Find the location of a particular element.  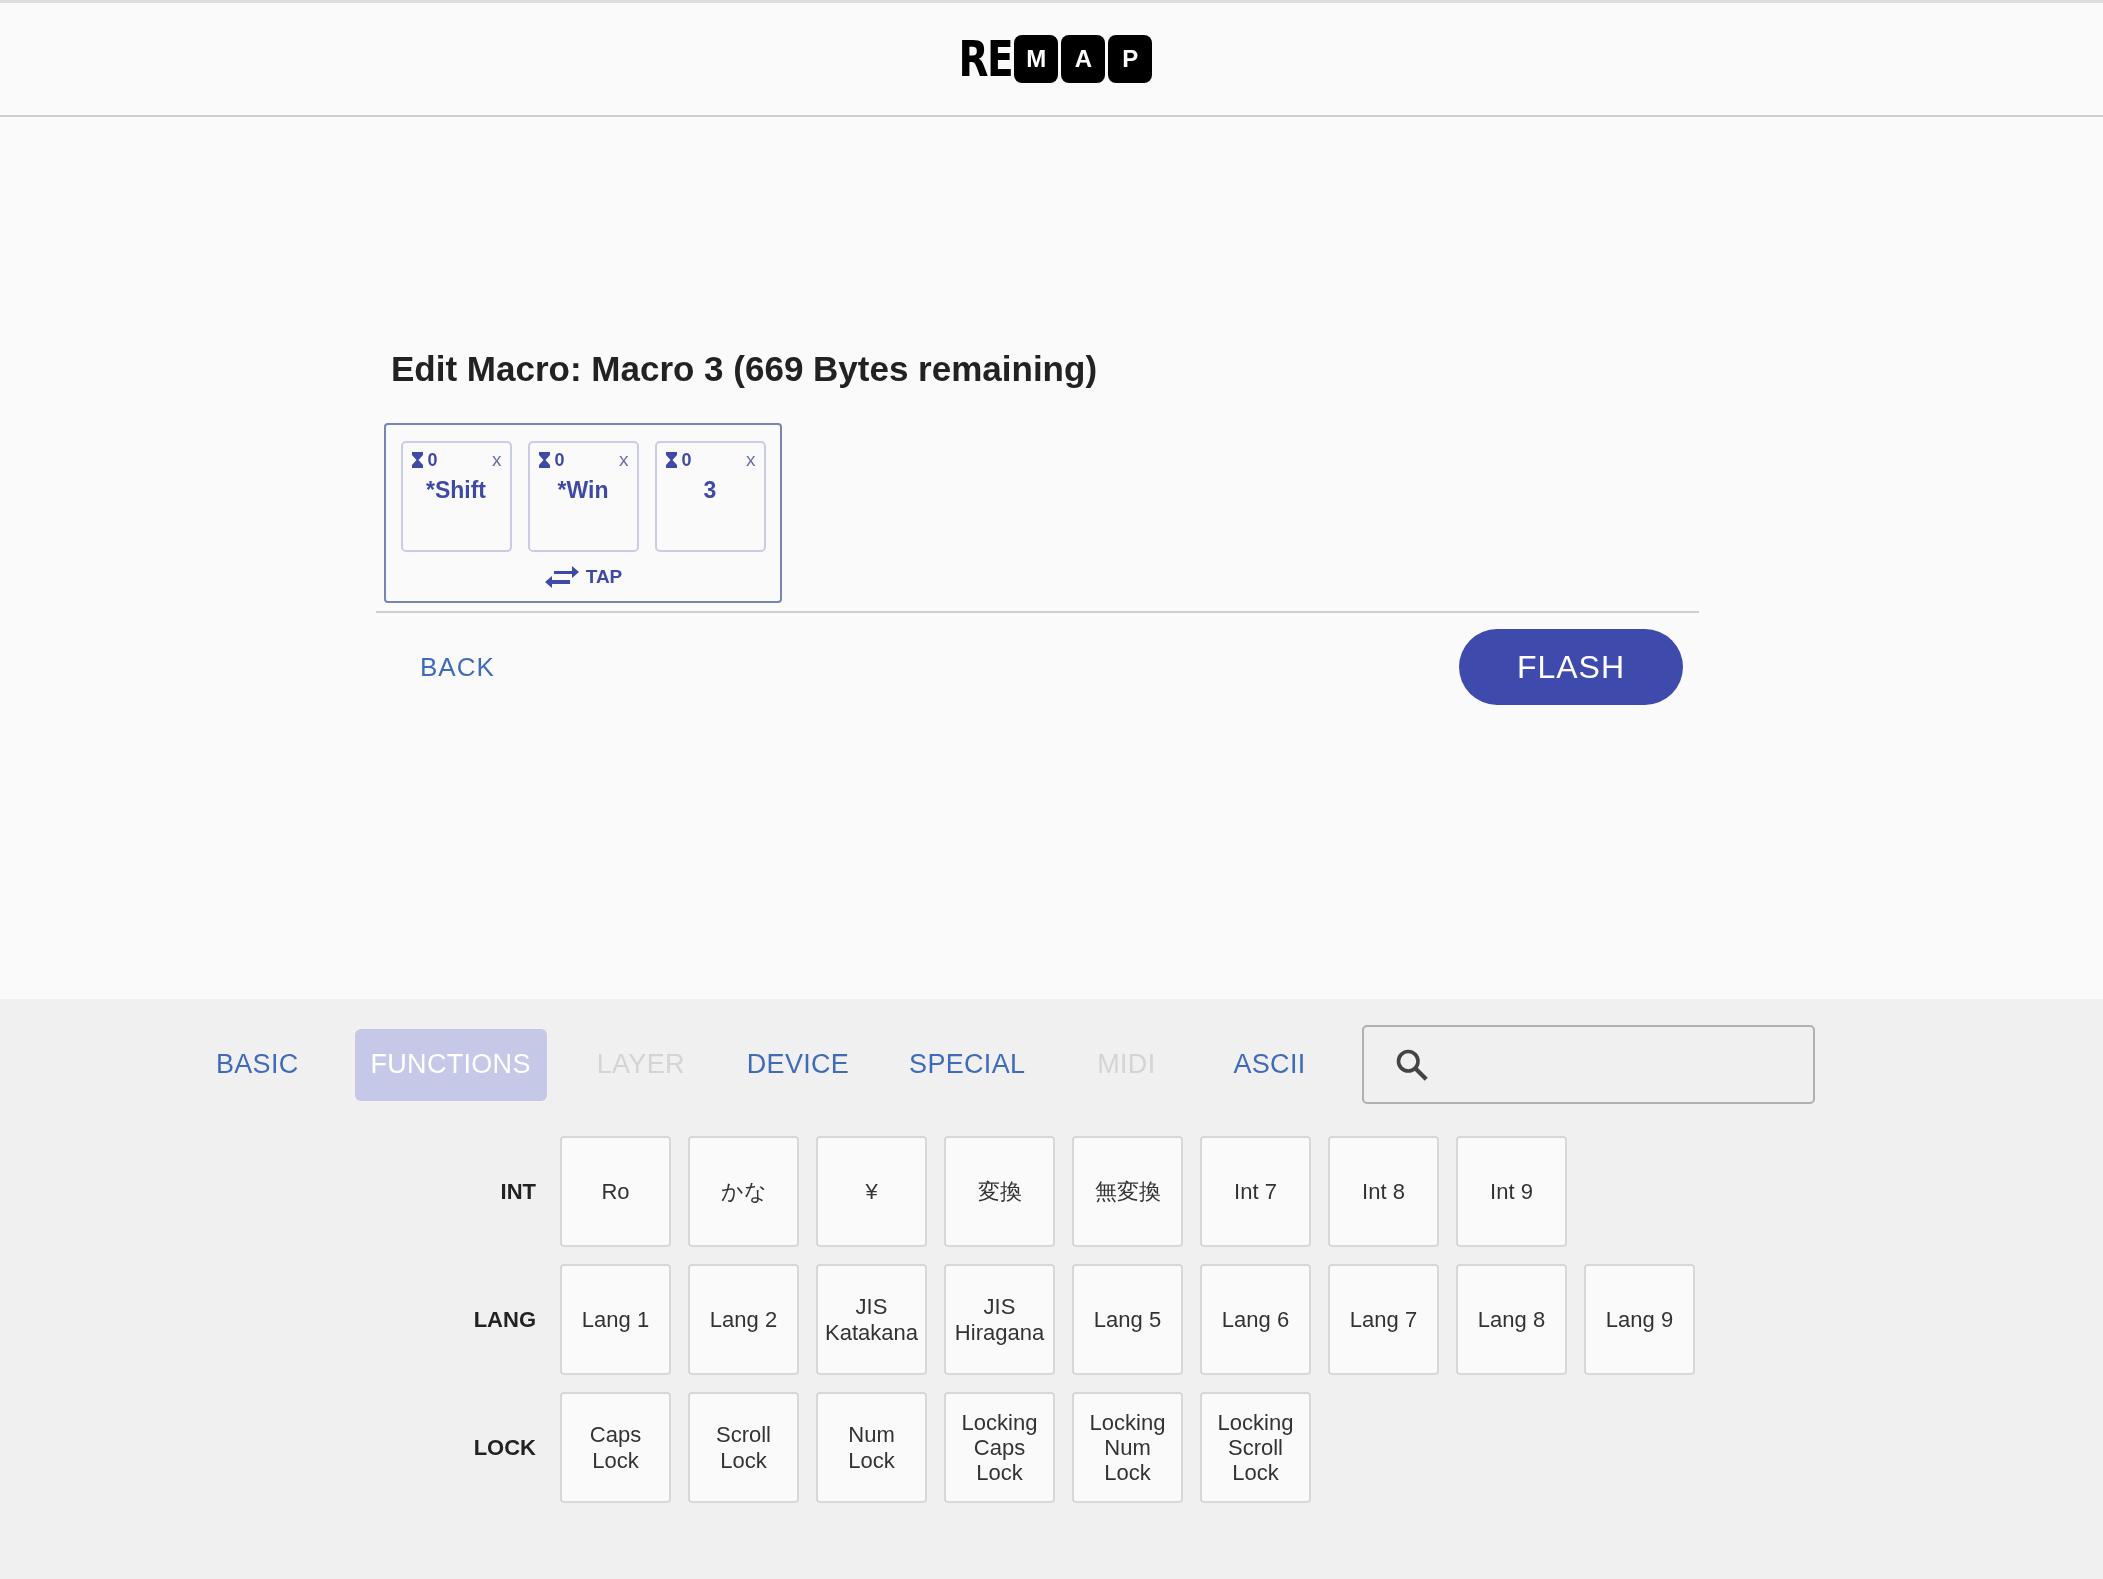

back-button: BACK is located at coordinates (457, 667).